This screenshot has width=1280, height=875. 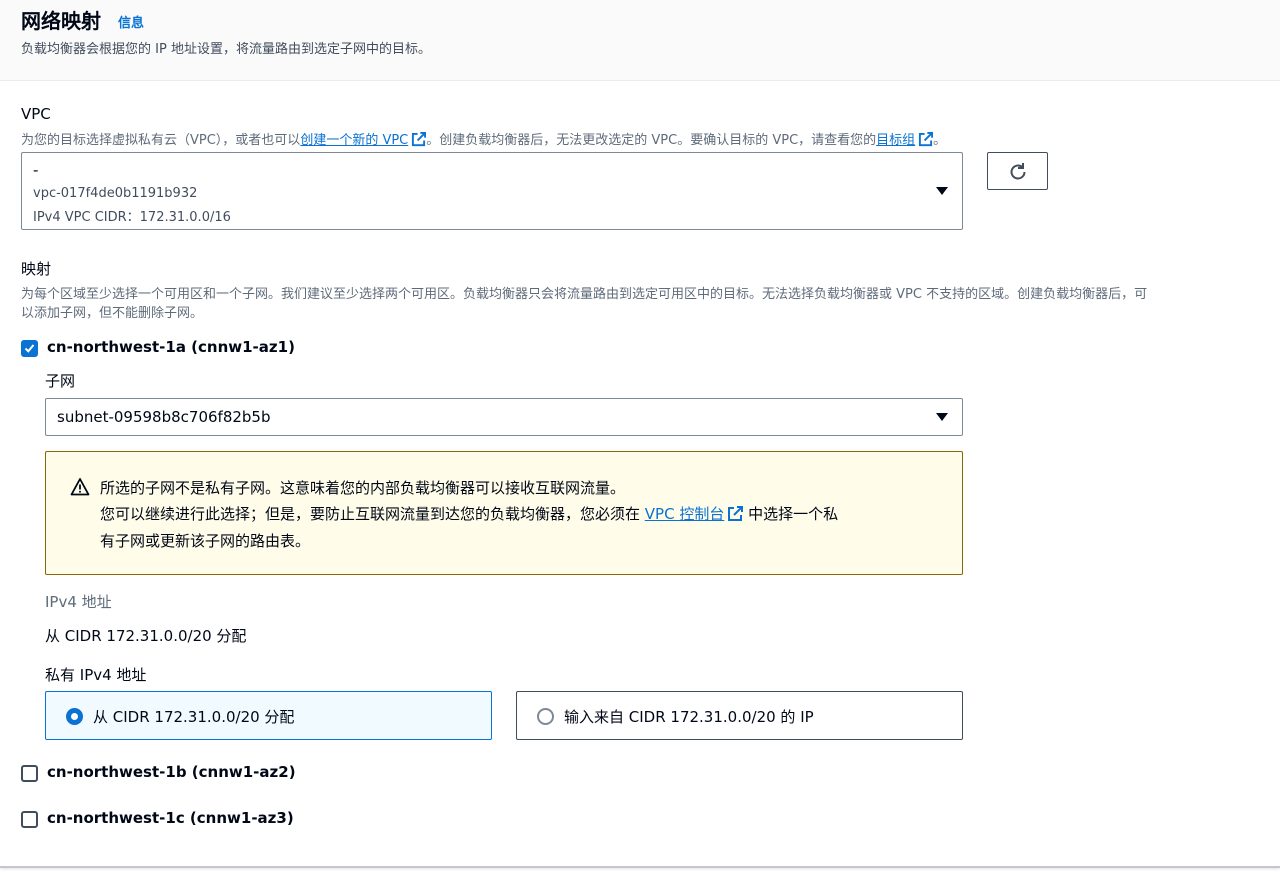 I want to click on radio-option-label: 输入来自 CIDR 172.31.0.0/20 的 IP, so click(x=689, y=717).